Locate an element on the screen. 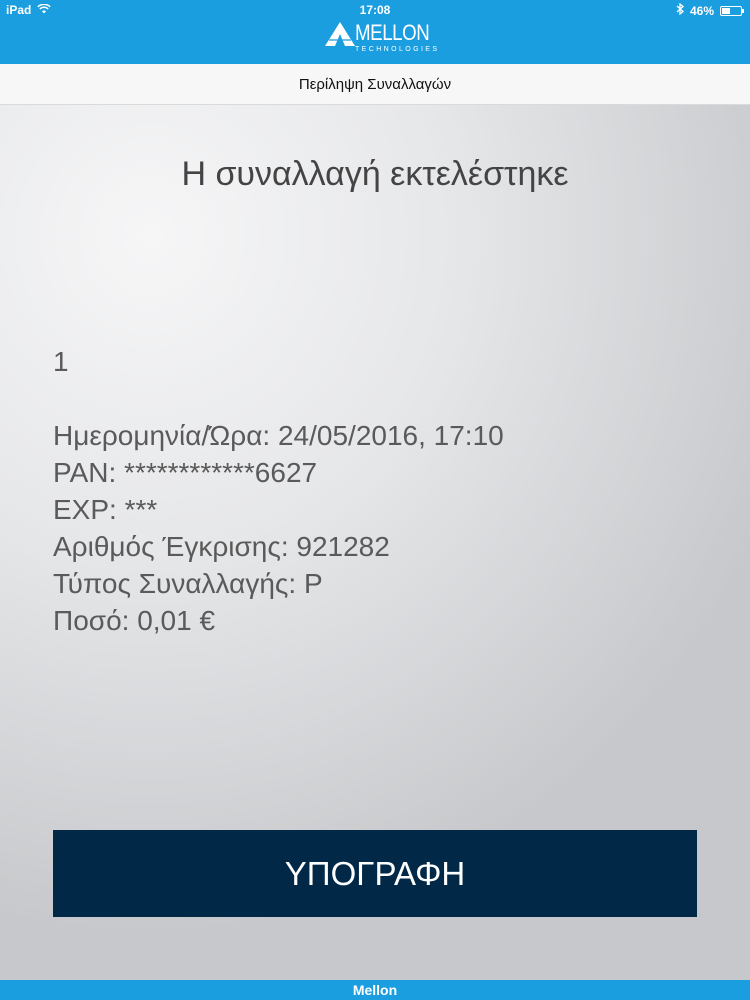  screen-title-bar: Περίληψη Συναλλαγών is located at coordinates (375, 84).